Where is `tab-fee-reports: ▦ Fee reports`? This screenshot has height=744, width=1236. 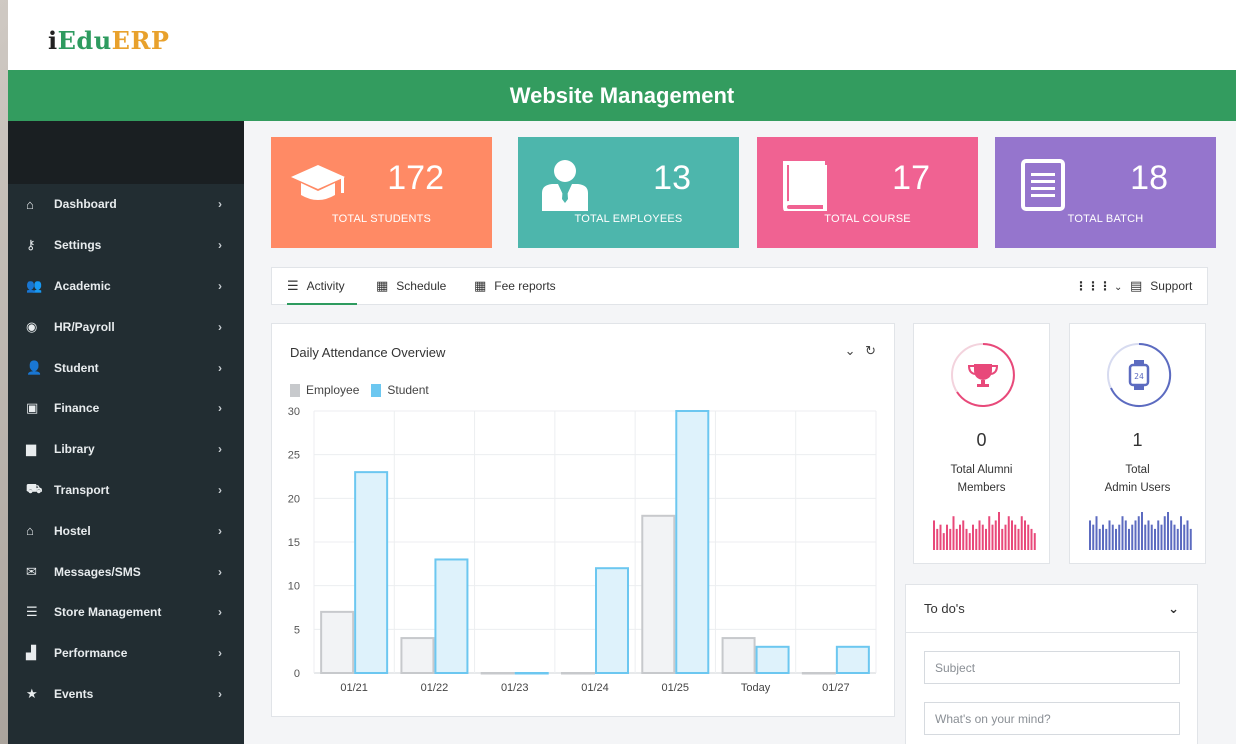 tab-fee-reports: ▦ Fee reports is located at coordinates (515, 286).